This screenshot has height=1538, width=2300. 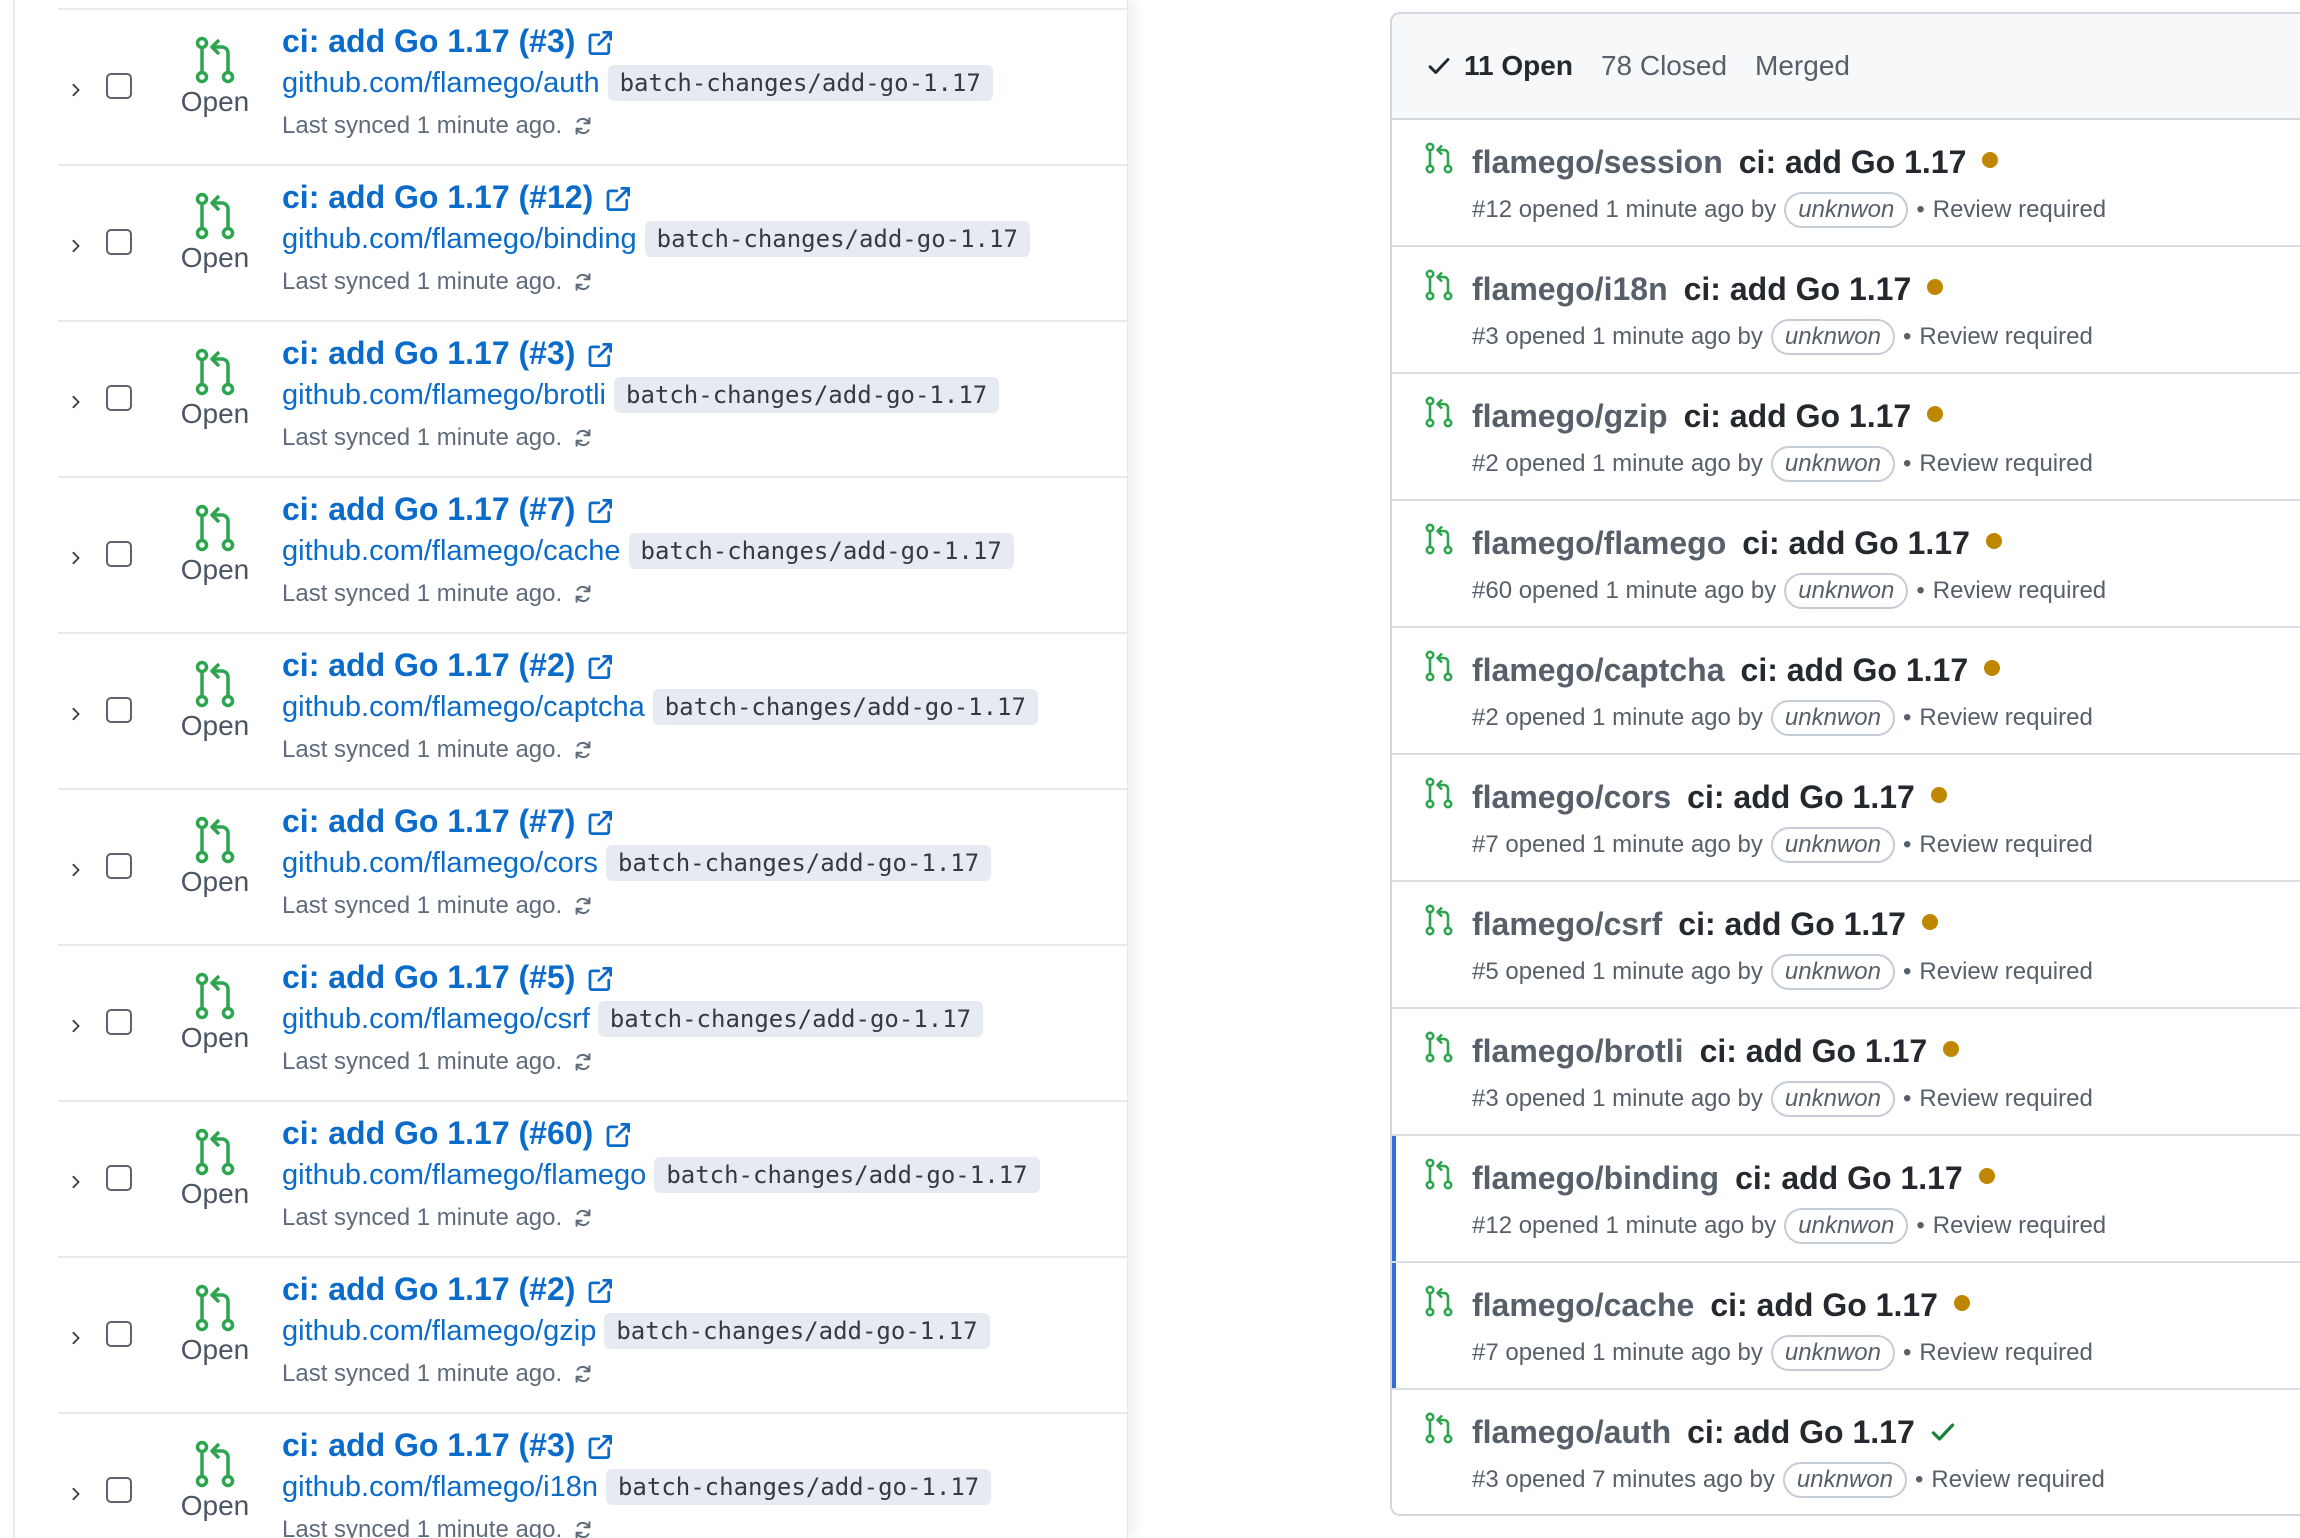 What do you see at coordinates (1571, 797) in the screenshot?
I see `pr-repo-link: flamego/cors` at bounding box center [1571, 797].